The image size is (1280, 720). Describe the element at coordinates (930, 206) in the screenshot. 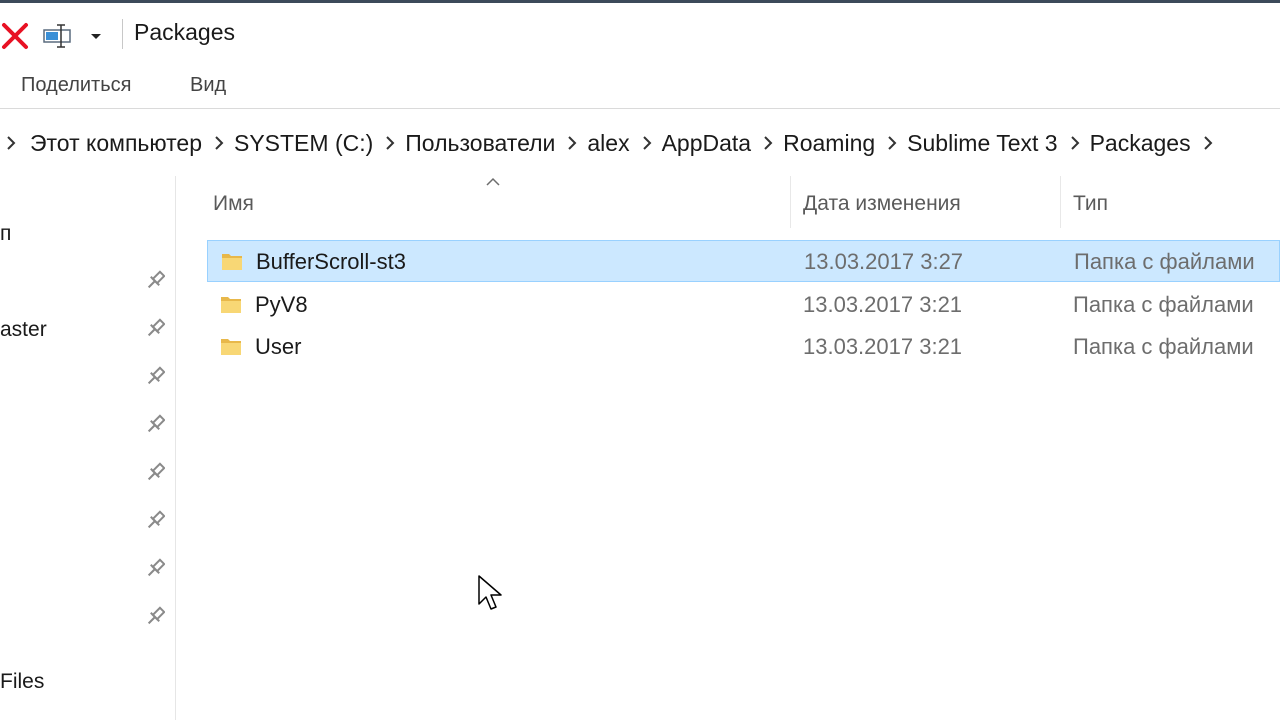

I see `column-header-date: Дата изменения` at that location.